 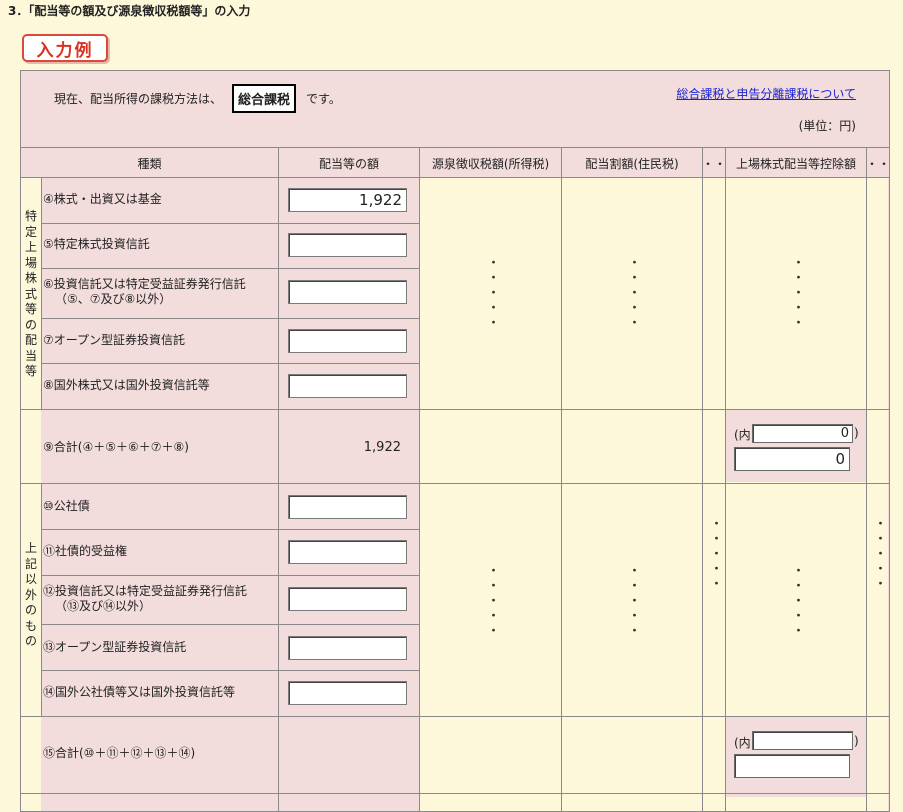 I want to click on inner-amount-input-9: 0, so click(x=802, y=433).